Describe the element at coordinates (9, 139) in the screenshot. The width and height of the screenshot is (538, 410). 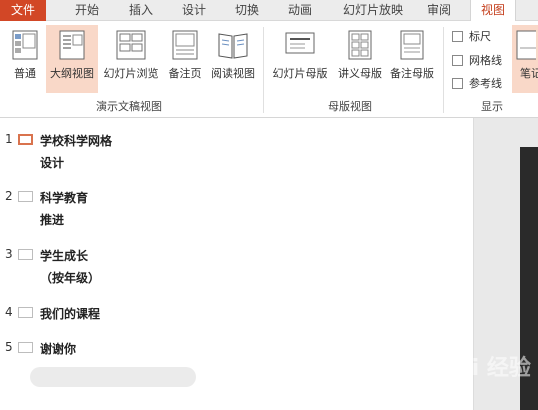
I see `slide-number: 1` at that location.